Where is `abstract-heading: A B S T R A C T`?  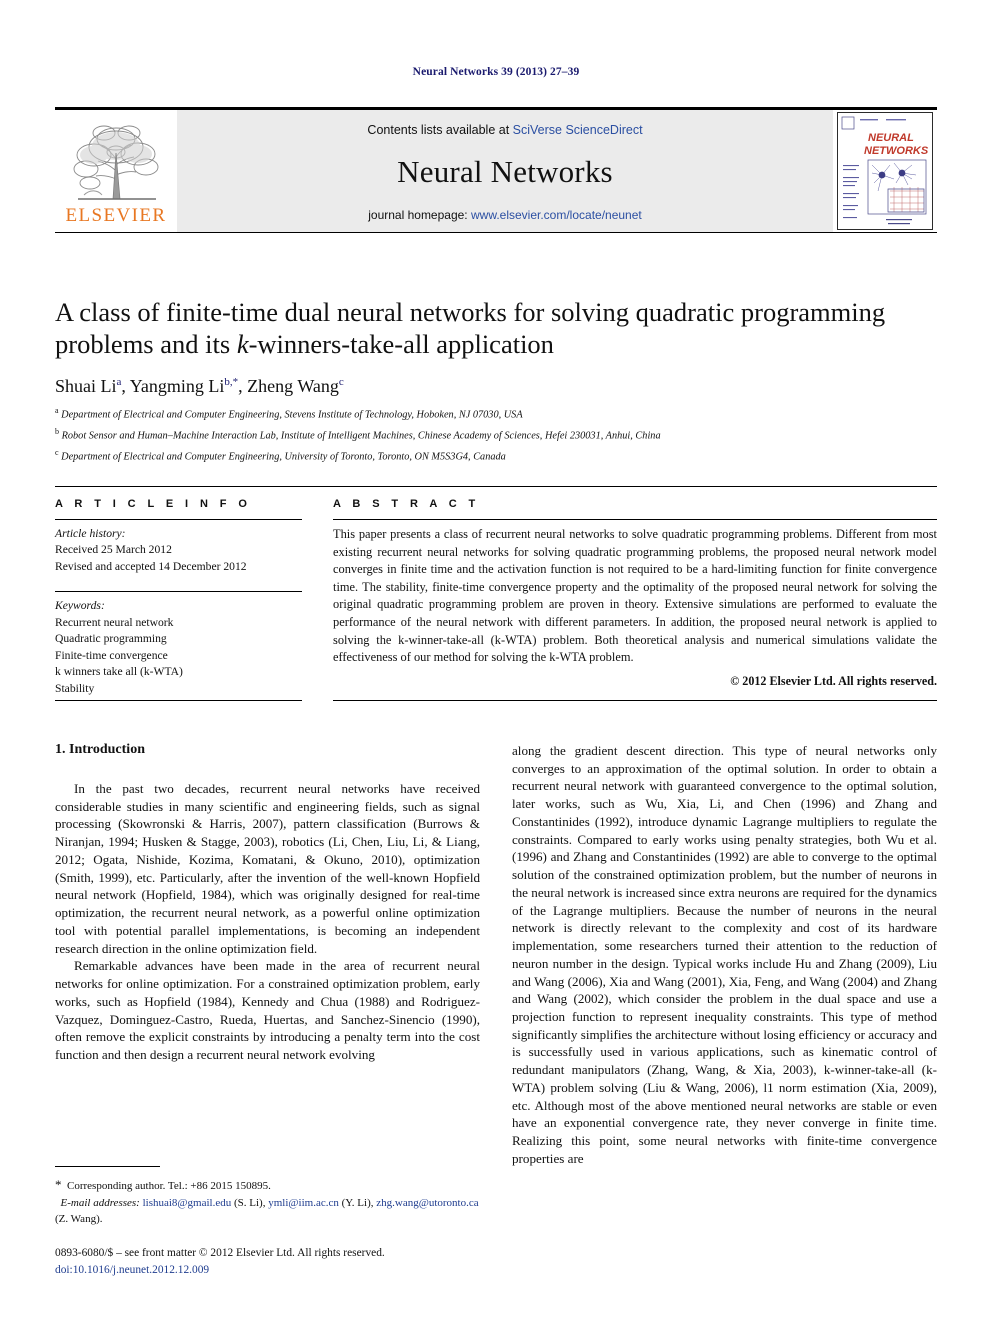
abstract-heading: A B S T R A C T is located at coordinates (406, 504).